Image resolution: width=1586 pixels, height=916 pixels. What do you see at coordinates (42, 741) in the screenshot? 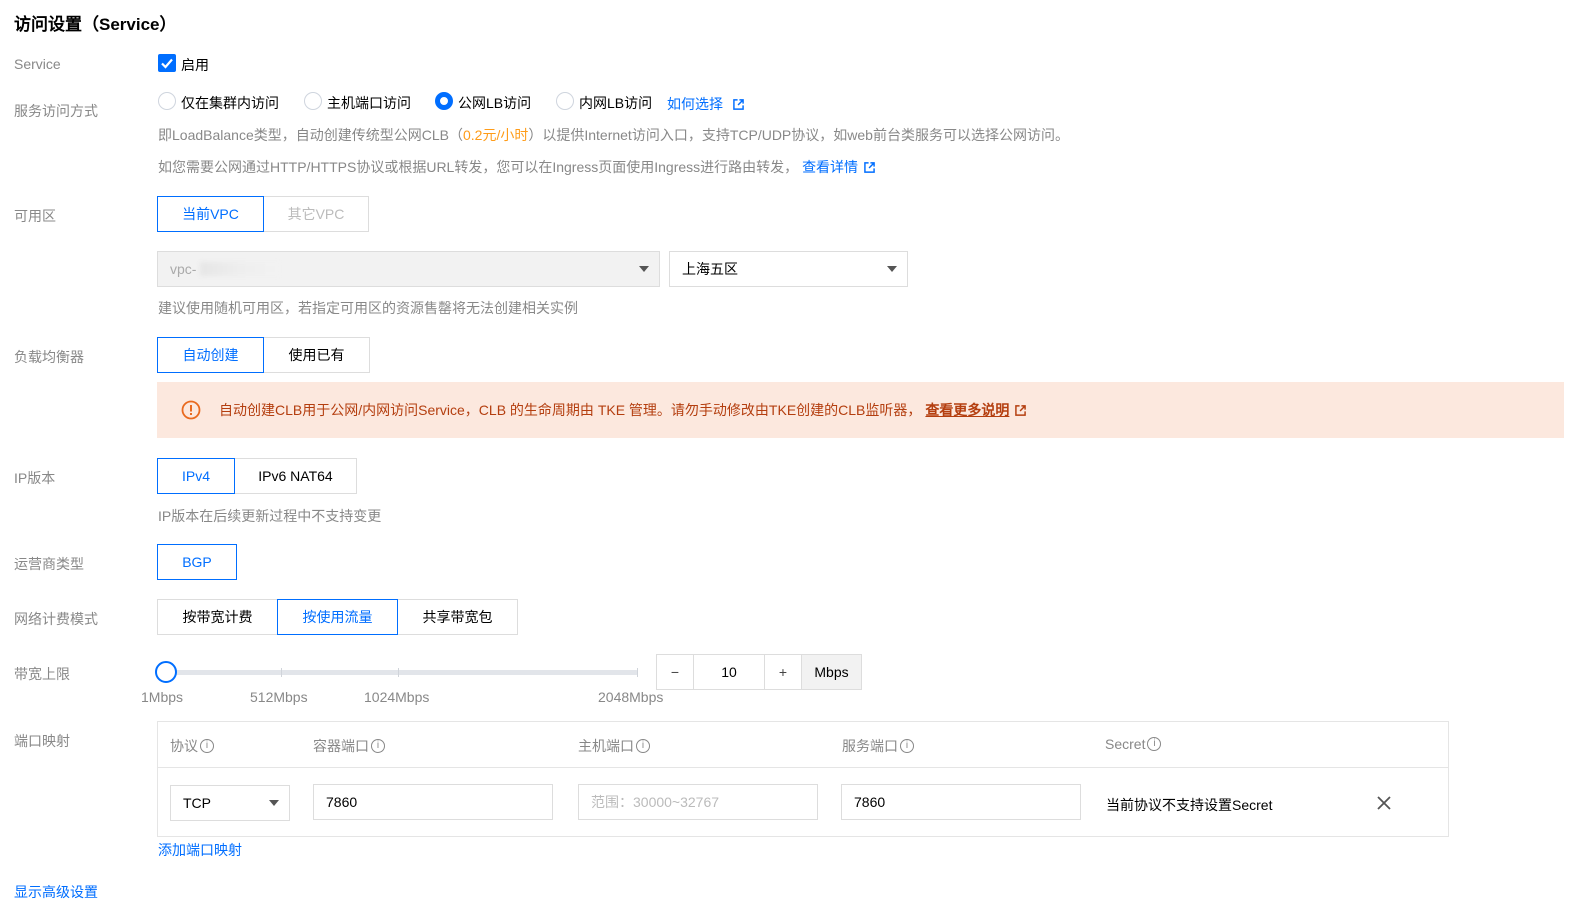
I see `port-mapping-label: 端口映射` at bounding box center [42, 741].